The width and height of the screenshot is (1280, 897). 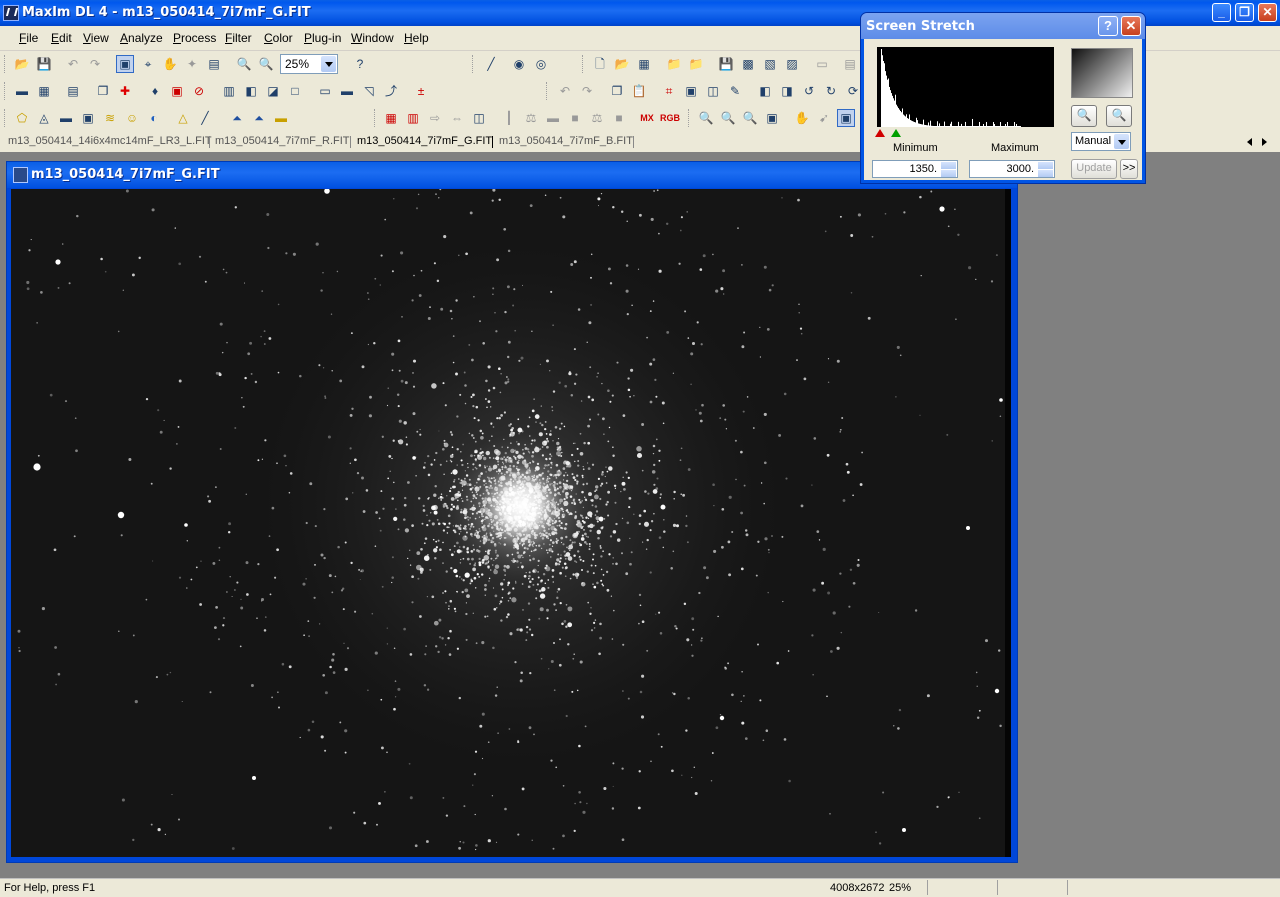 I want to click on bin-icon: ▣, so click(x=691, y=91).